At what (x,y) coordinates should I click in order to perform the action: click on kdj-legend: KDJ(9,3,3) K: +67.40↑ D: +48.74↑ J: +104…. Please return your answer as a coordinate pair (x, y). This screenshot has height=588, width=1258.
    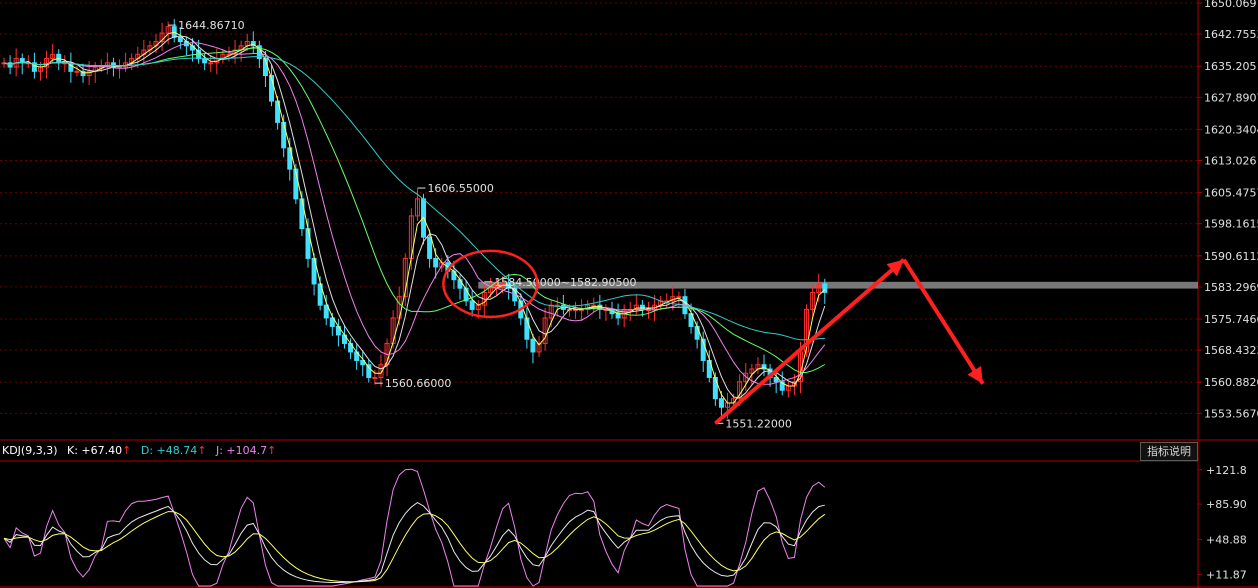
    Looking at the image, I should click on (142, 450).